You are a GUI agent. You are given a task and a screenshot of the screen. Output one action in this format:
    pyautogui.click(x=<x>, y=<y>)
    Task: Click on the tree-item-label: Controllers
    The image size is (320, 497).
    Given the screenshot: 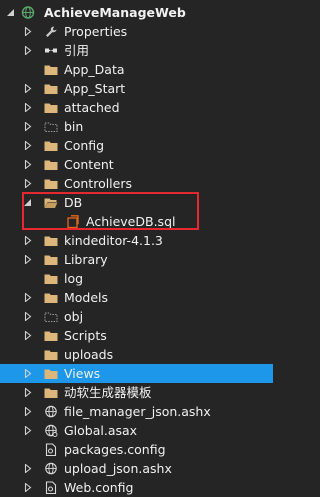 What is the action you would take?
    pyautogui.click(x=98, y=183)
    